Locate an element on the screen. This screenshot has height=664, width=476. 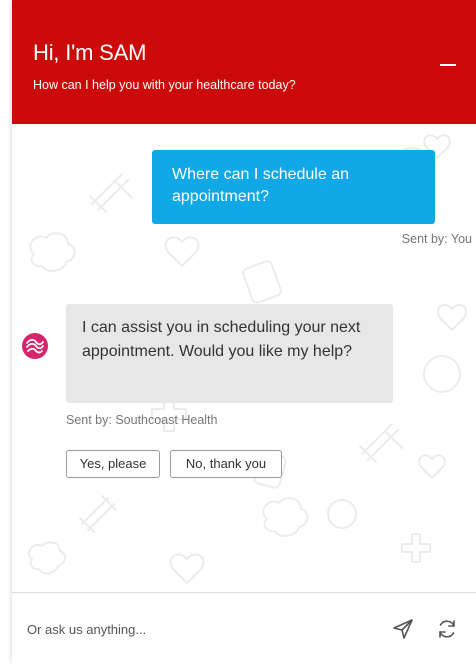
bot-message-sender: Sent by: Southcoast Health is located at coordinates (142, 420).